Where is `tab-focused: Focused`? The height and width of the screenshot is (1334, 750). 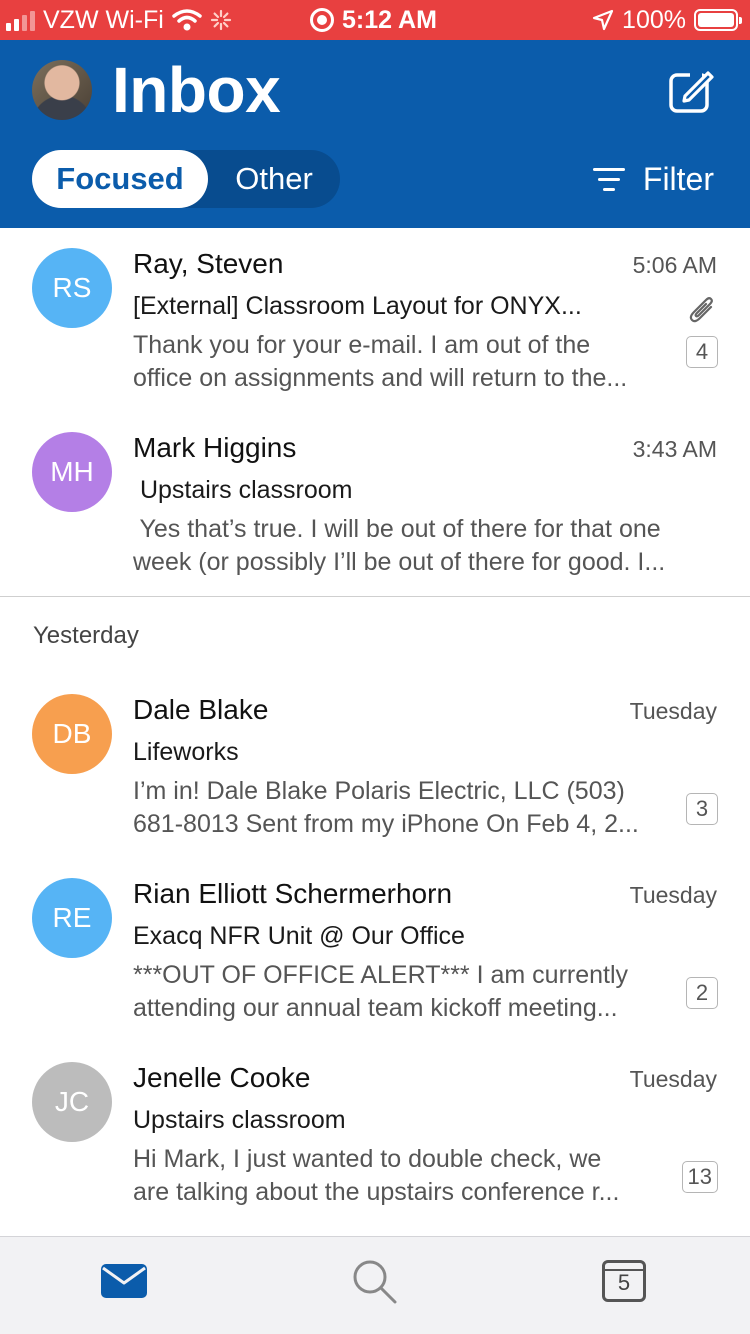 tab-focused: Focused is located at coordinates (120, 179).